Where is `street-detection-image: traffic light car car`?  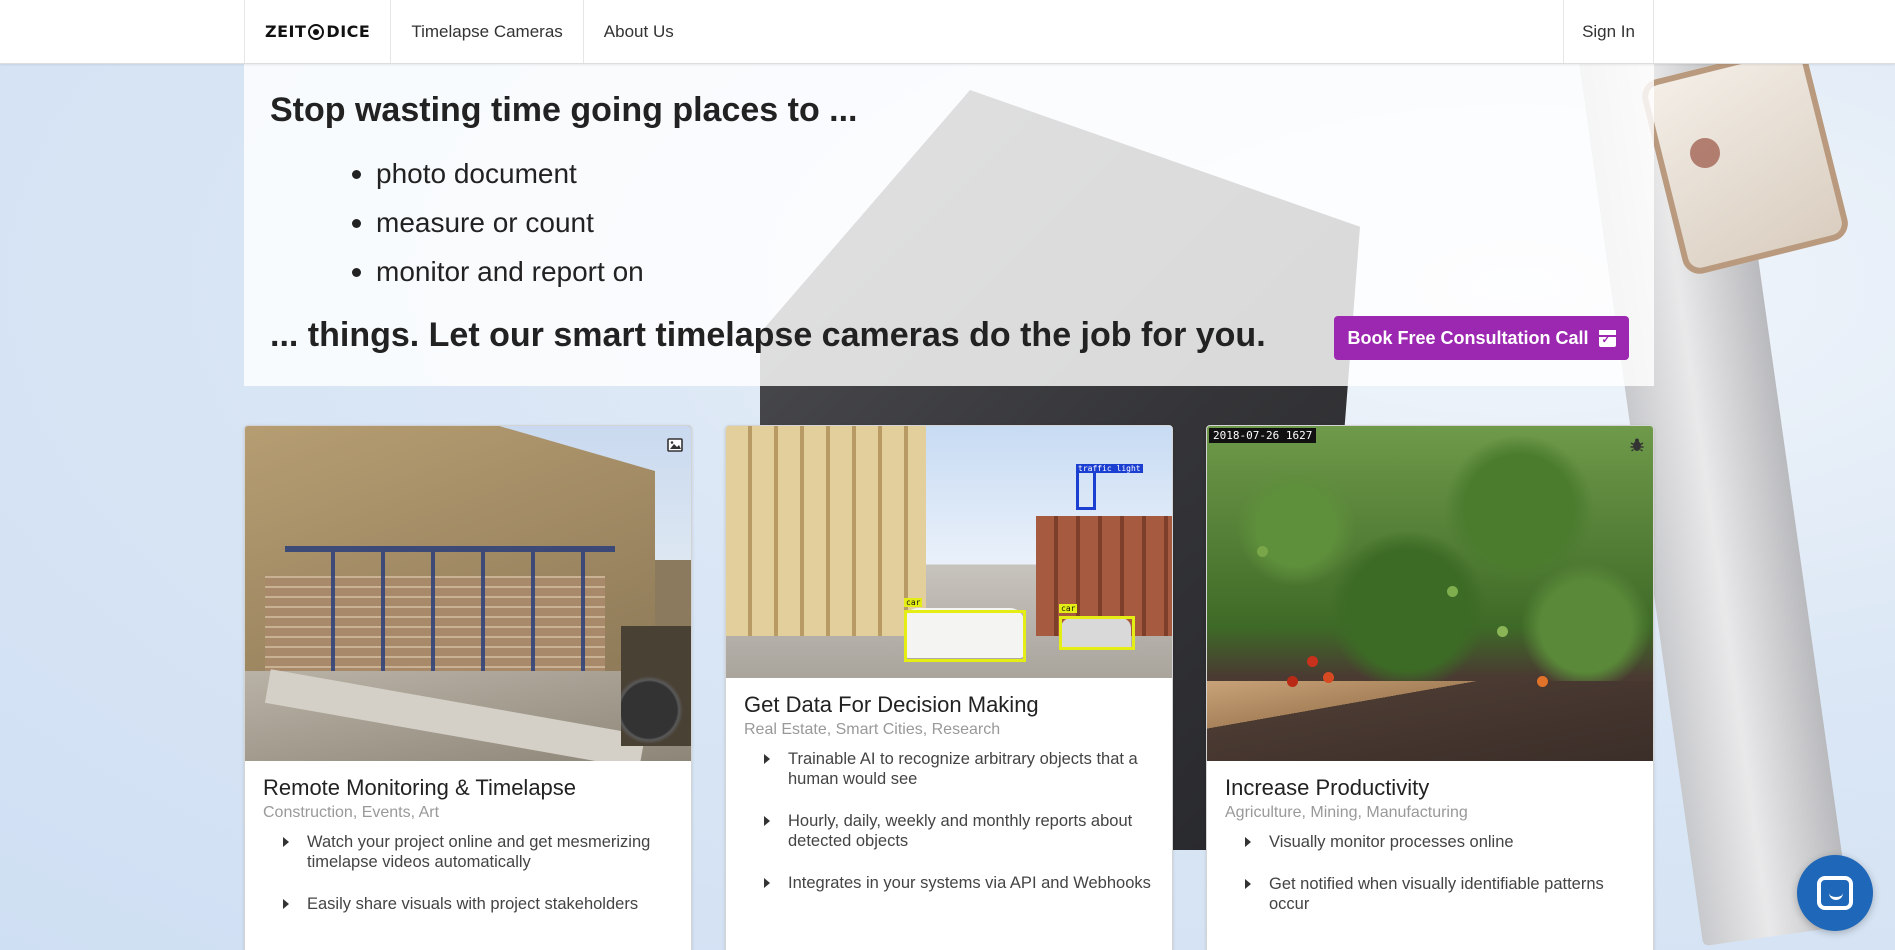 street-detection-image: traffic light car car is located at coordinates (949, 552).